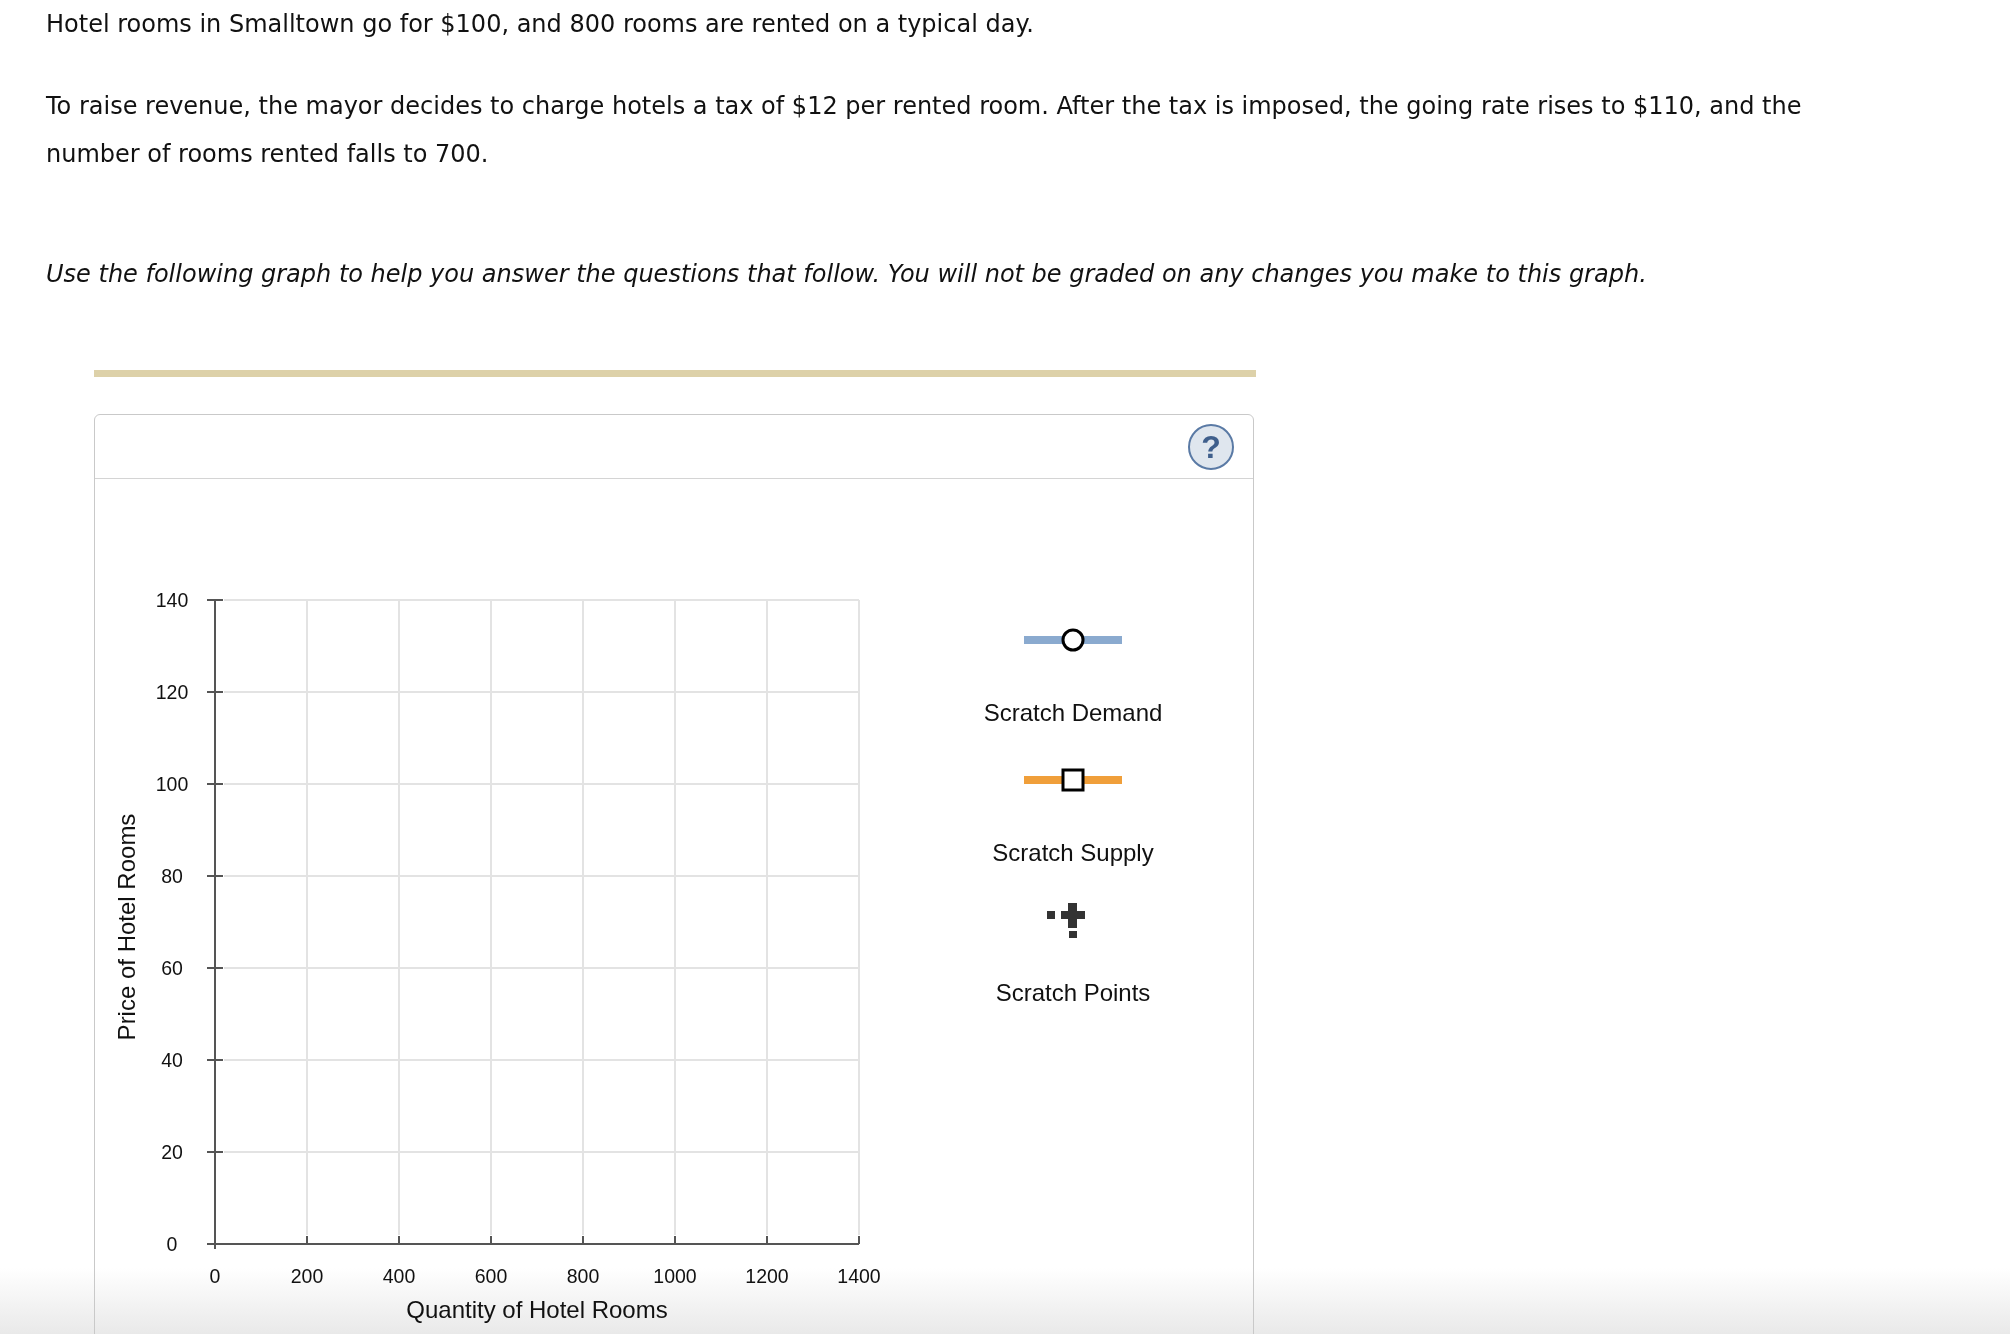 The height and width of the screenshot is (1334, 2010). Describe the element at coordinates (767, 1276) in the screenshot. I see `x-tick-label: 1200` at that location.